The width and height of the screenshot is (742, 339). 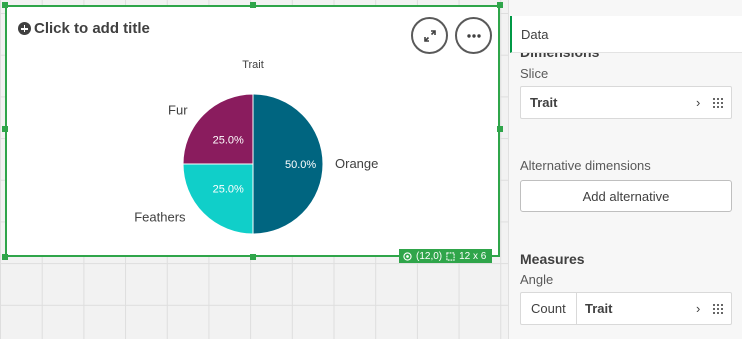 What do you see at coordinates (500, 5) in the screenshot?
I see `resize-handle-top-right` at bounding box center [500, 5].